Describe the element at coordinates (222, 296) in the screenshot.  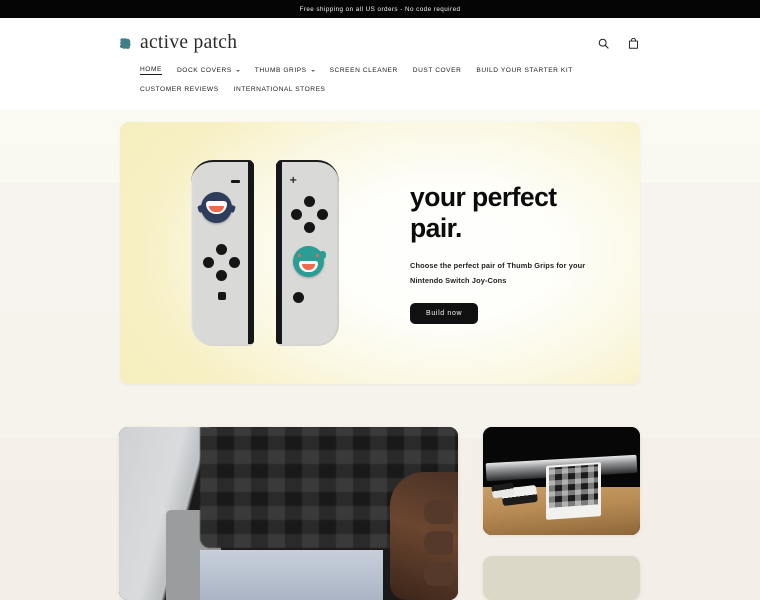
I see `capture-button` at that location.